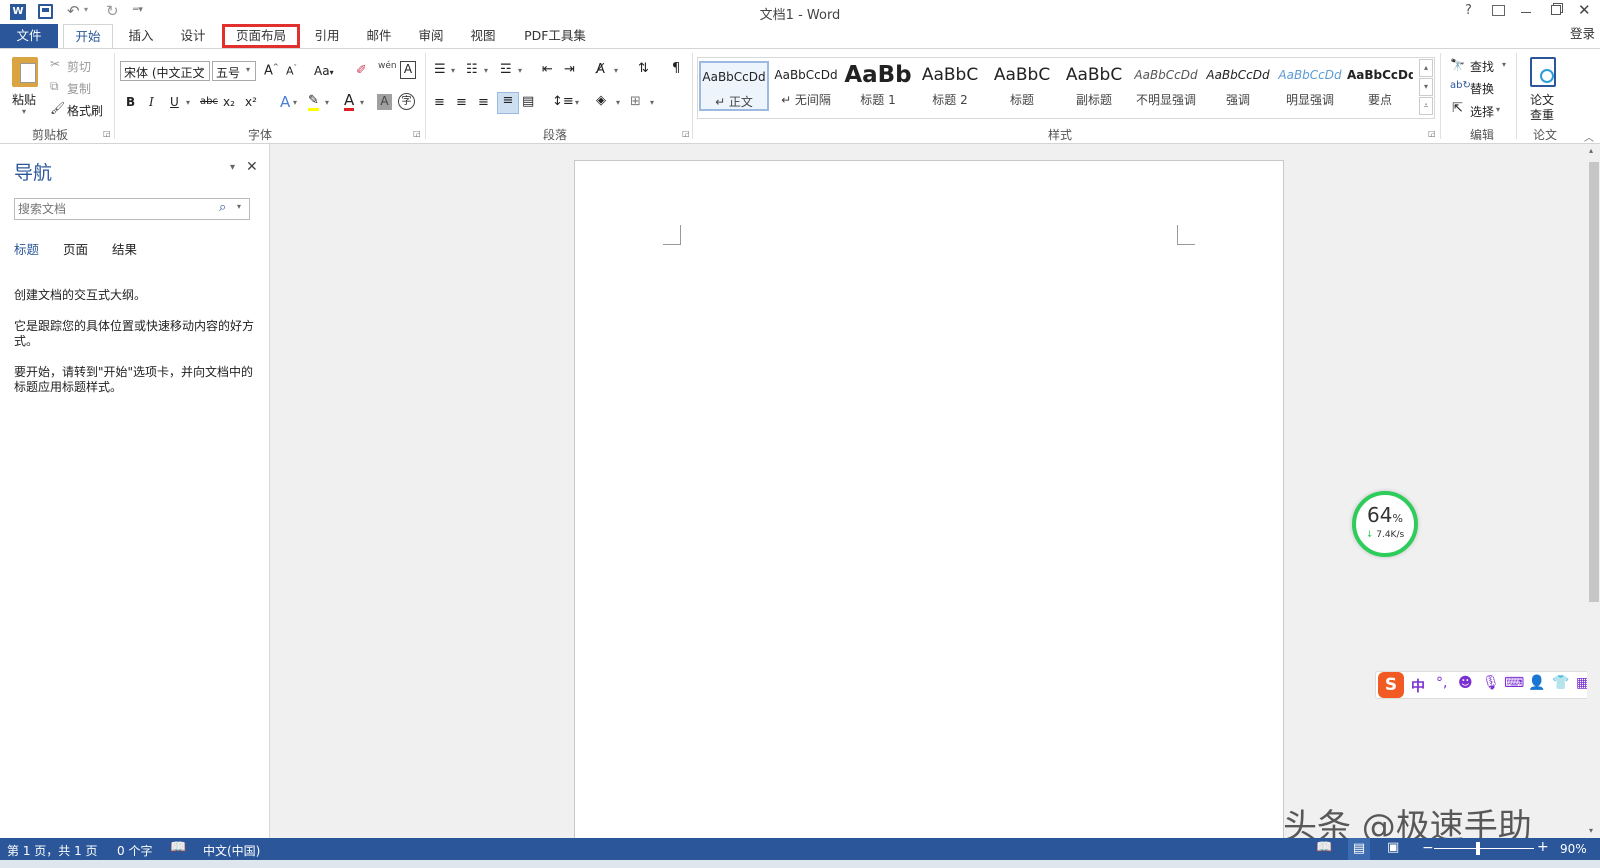 This screenshot has width=1600, height=868. I want to click on redo-icon: ↻, so click(112, 11).